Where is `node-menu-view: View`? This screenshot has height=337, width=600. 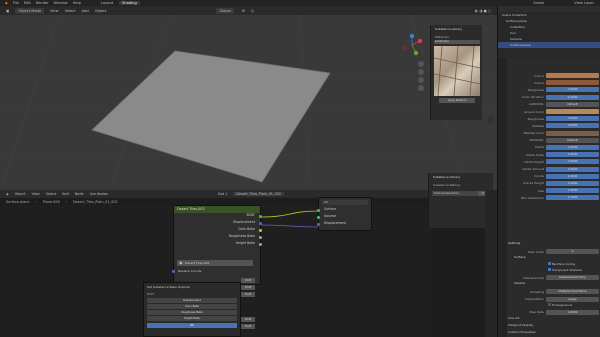 node-menu-view: View is located at coordinates (36, 194).